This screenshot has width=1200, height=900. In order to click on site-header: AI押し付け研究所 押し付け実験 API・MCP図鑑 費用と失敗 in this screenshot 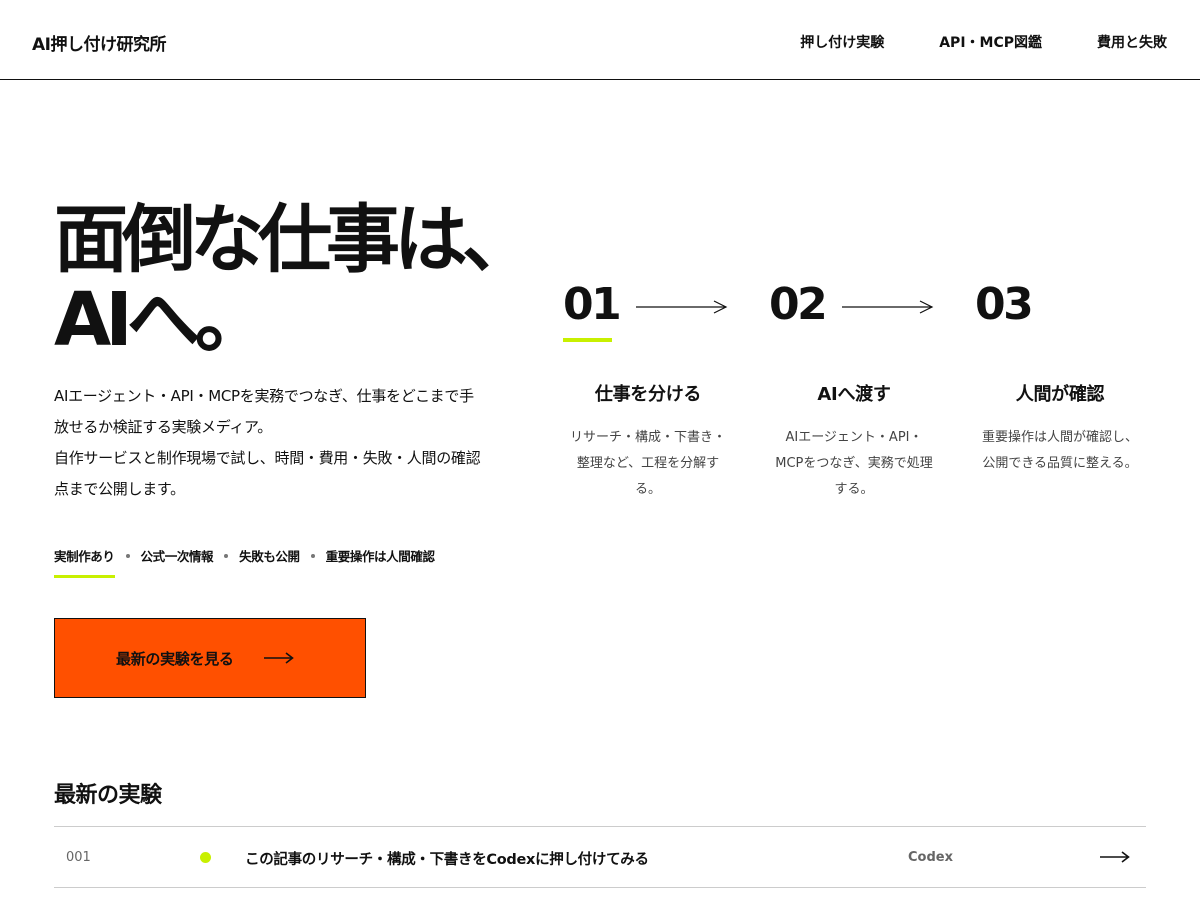, I will do `click(600, 40)`.